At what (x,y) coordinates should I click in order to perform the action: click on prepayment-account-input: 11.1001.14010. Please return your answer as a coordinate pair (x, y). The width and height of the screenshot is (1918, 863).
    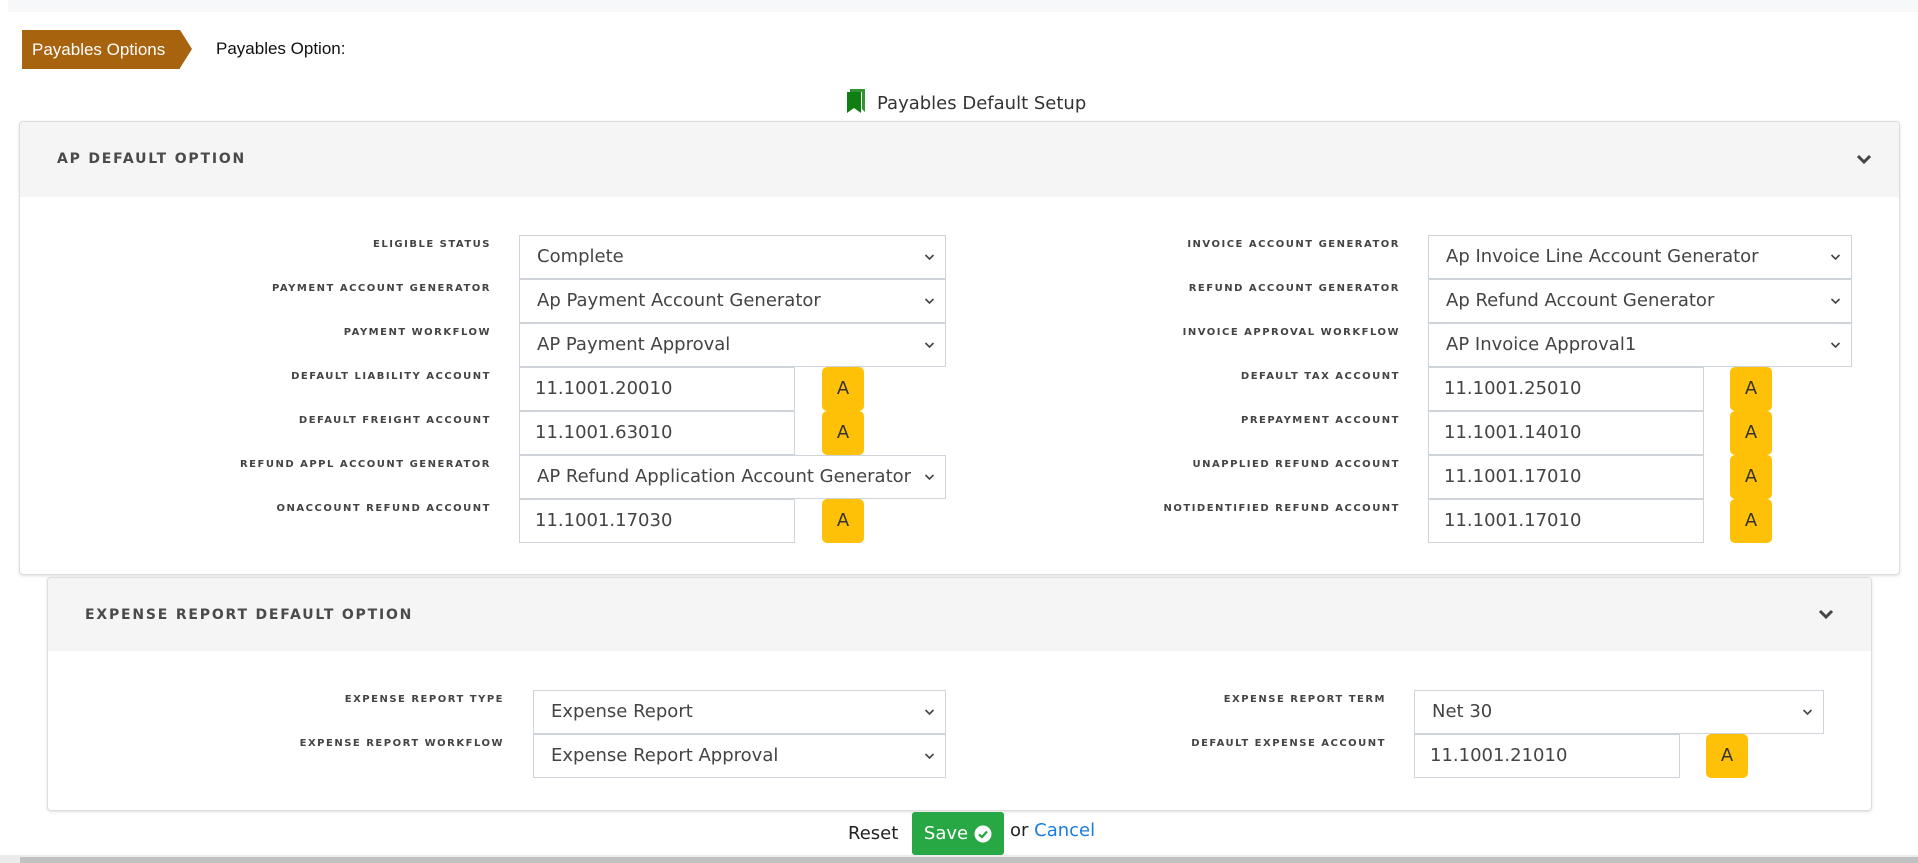
    Looking at the image, I should click on (1566, 433).